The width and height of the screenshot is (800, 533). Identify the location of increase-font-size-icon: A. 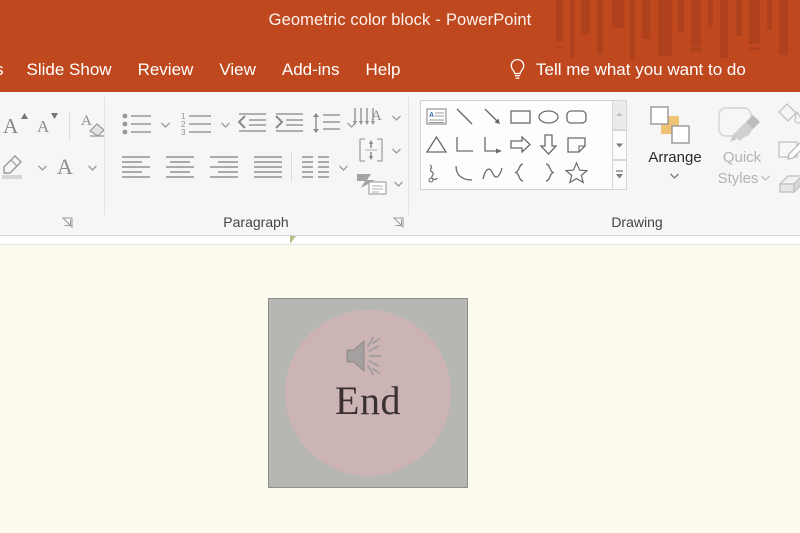
(15, 125).